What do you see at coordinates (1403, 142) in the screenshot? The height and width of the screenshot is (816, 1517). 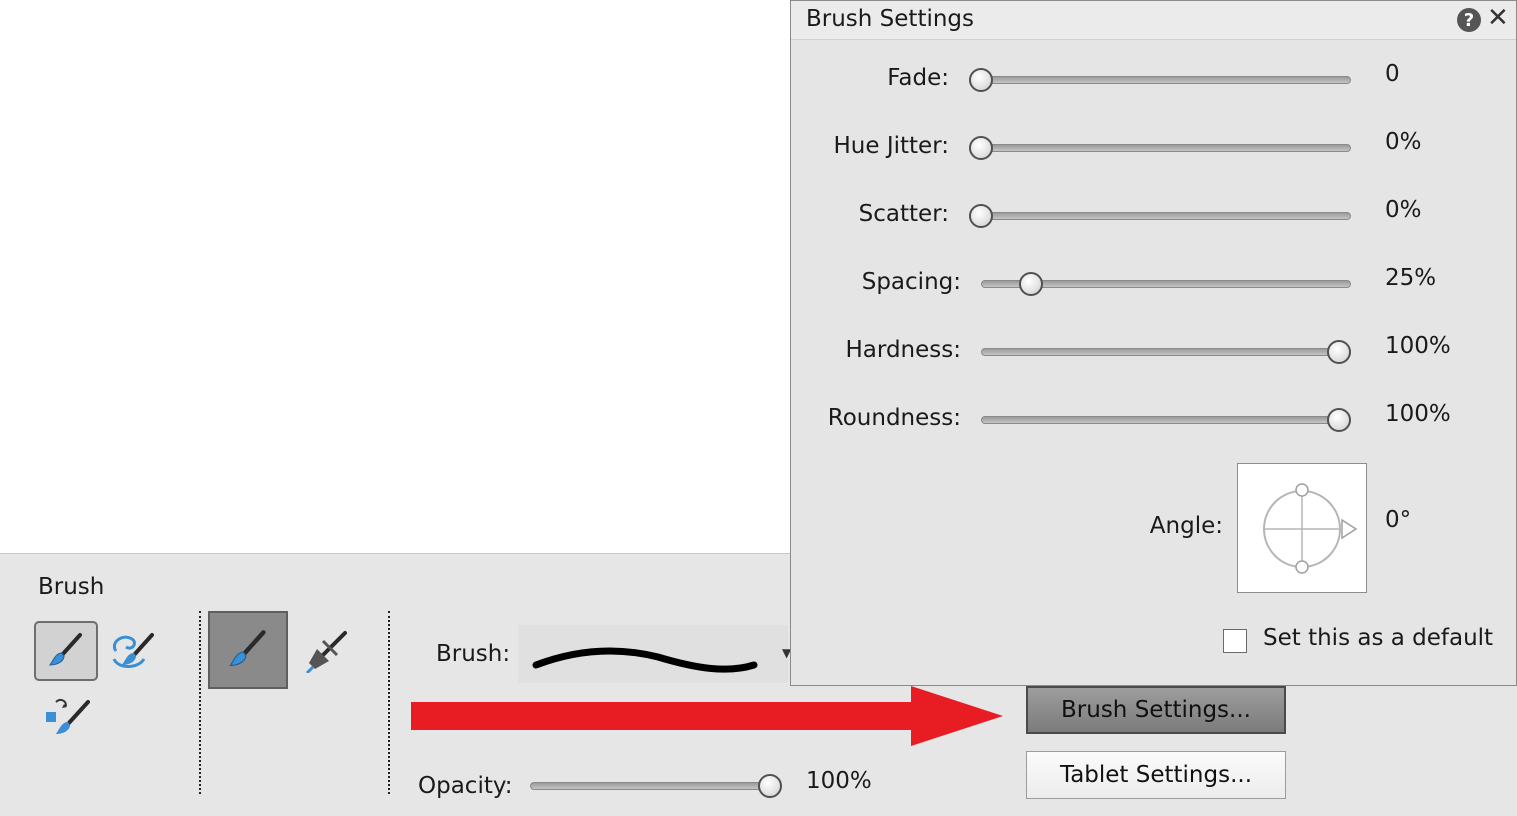 I see `hue-jitter-value: 0%` at bounding box center [1403, 142].